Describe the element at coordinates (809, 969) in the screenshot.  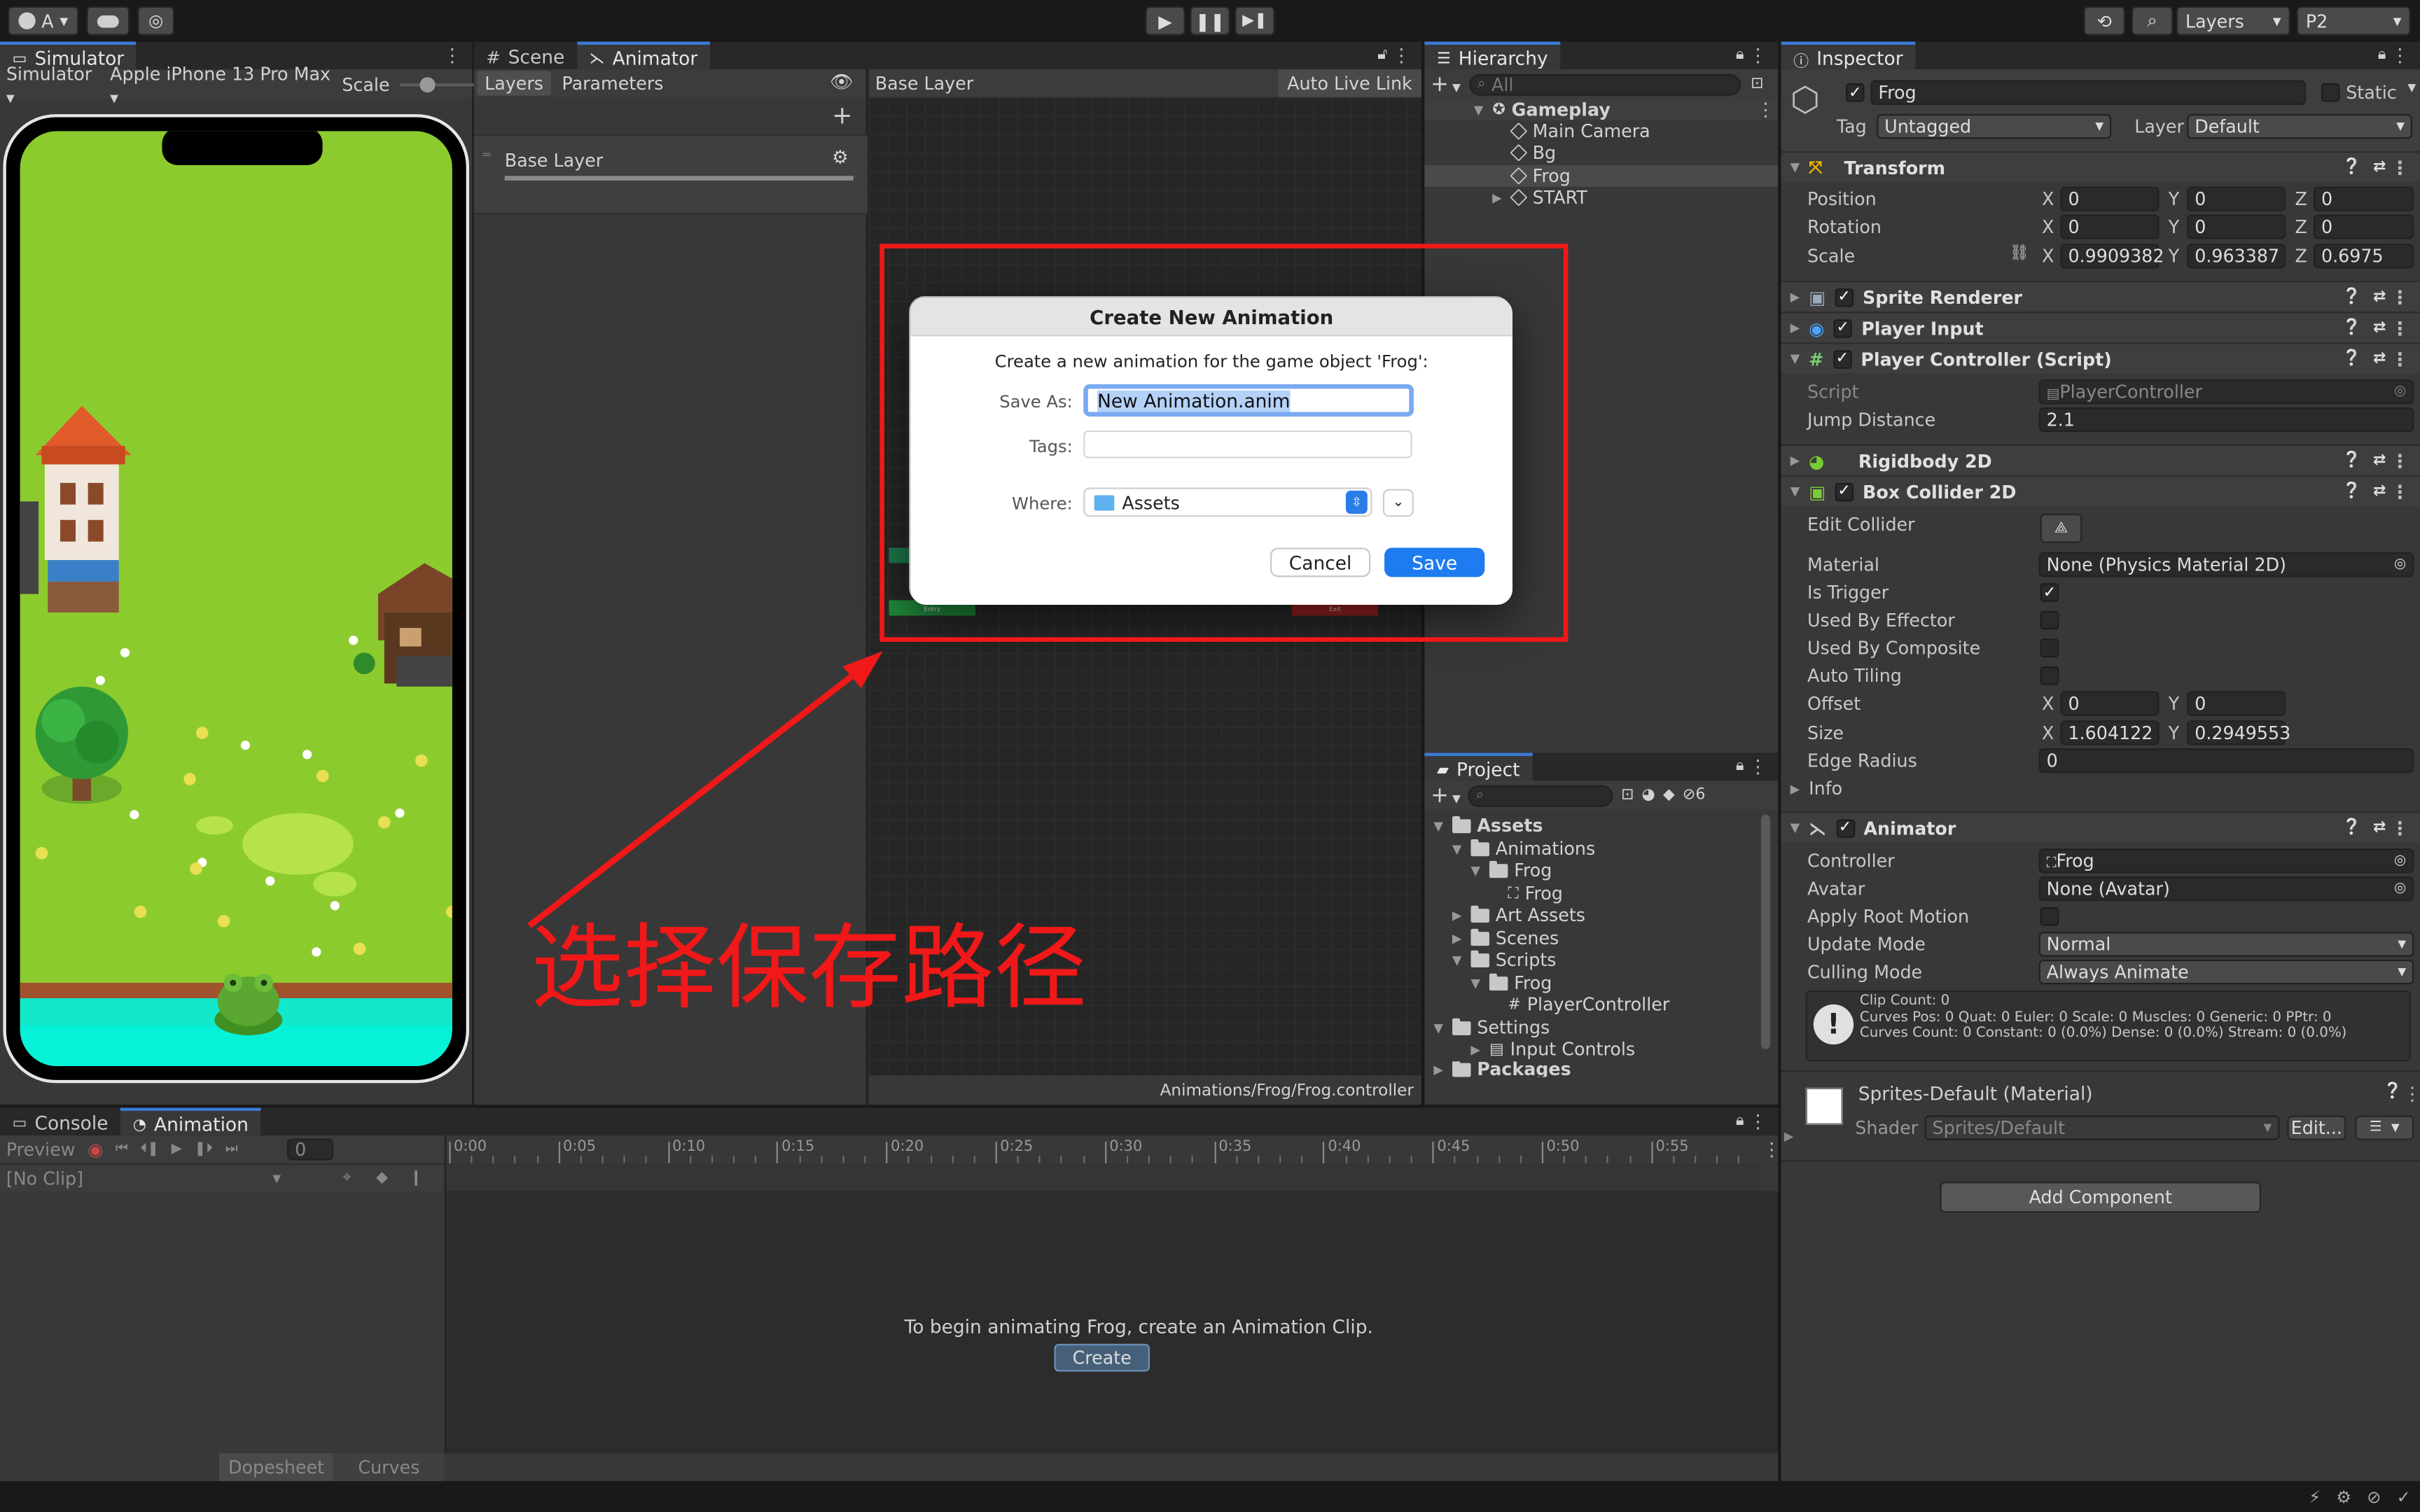
I see `annotation-text: 选择保存路径` at that location.